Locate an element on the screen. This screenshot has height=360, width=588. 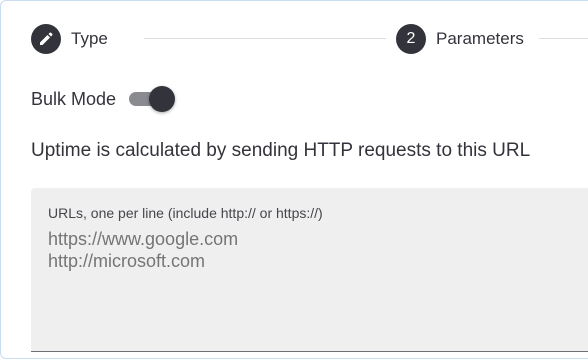
pencil-icon is located at coordinates (46, 38).